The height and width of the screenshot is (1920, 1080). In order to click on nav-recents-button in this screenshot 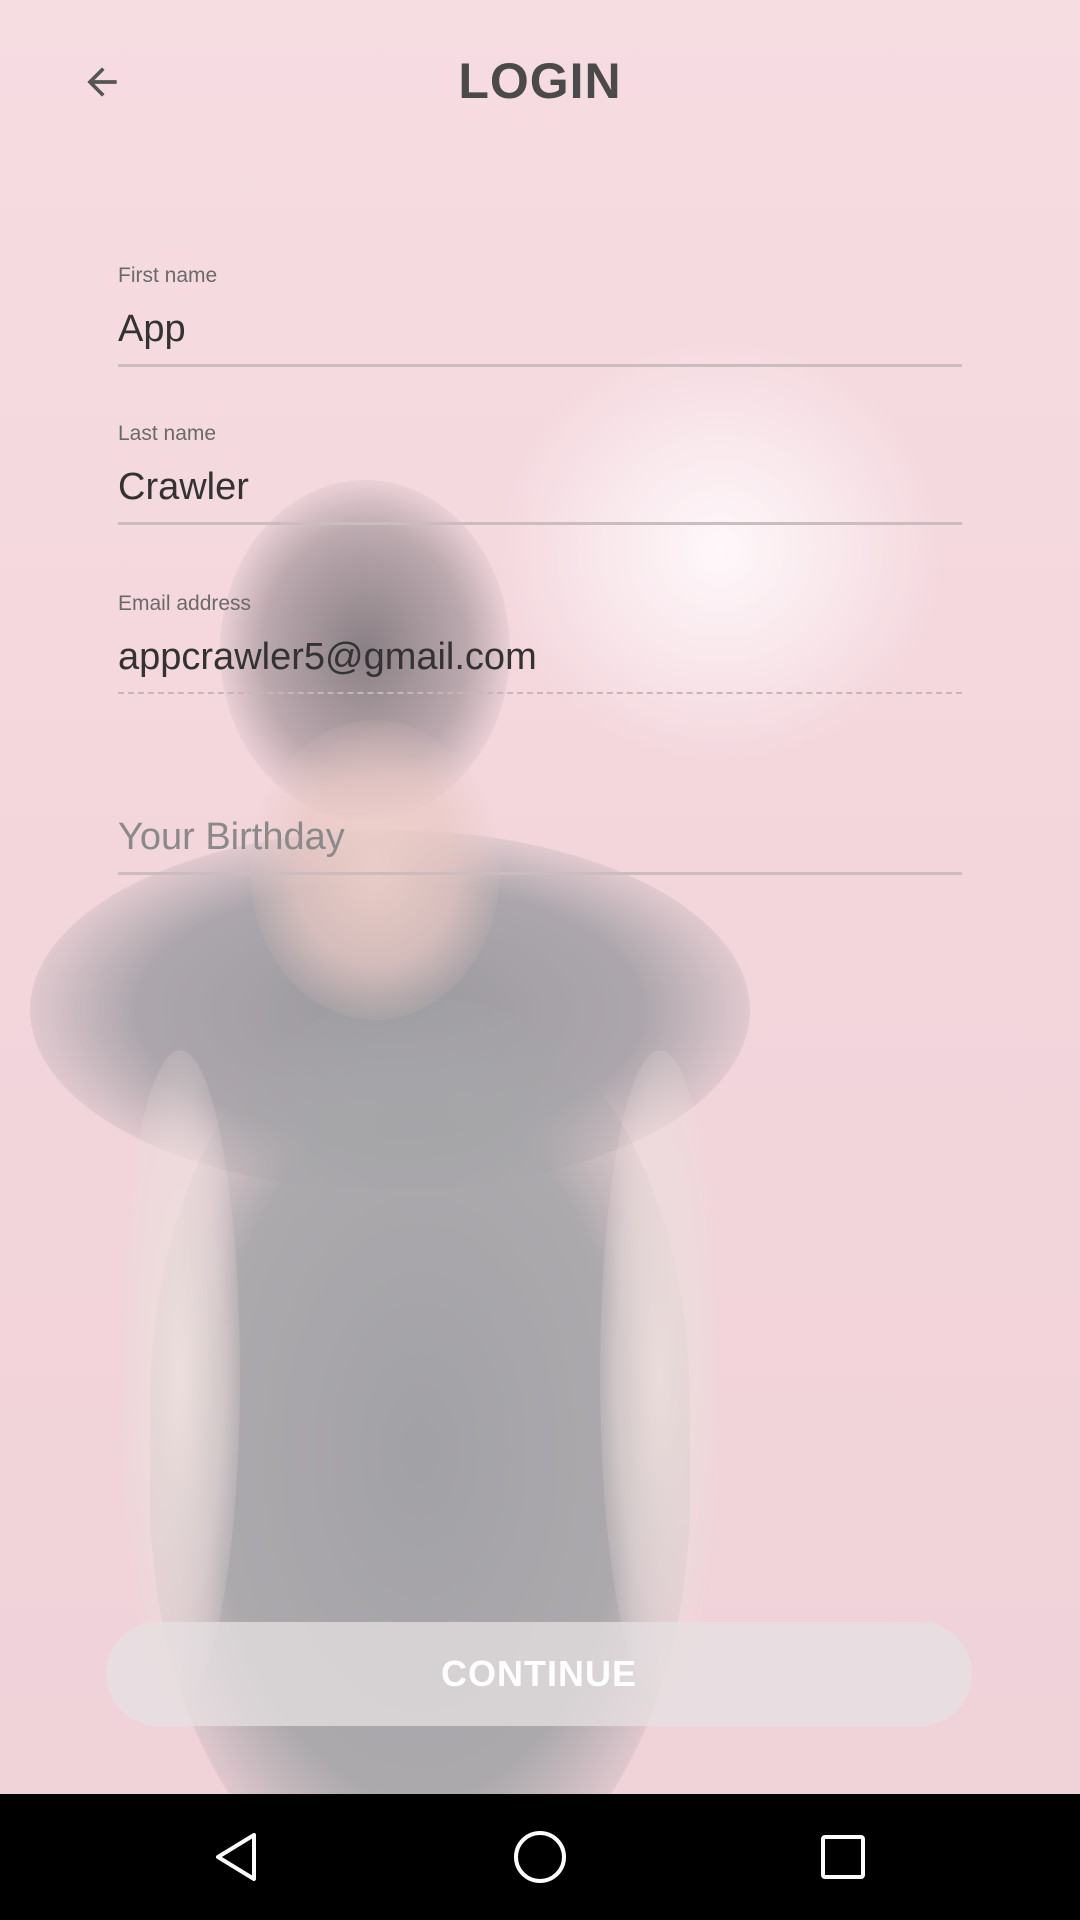, I will do `click(843, 1857)`.